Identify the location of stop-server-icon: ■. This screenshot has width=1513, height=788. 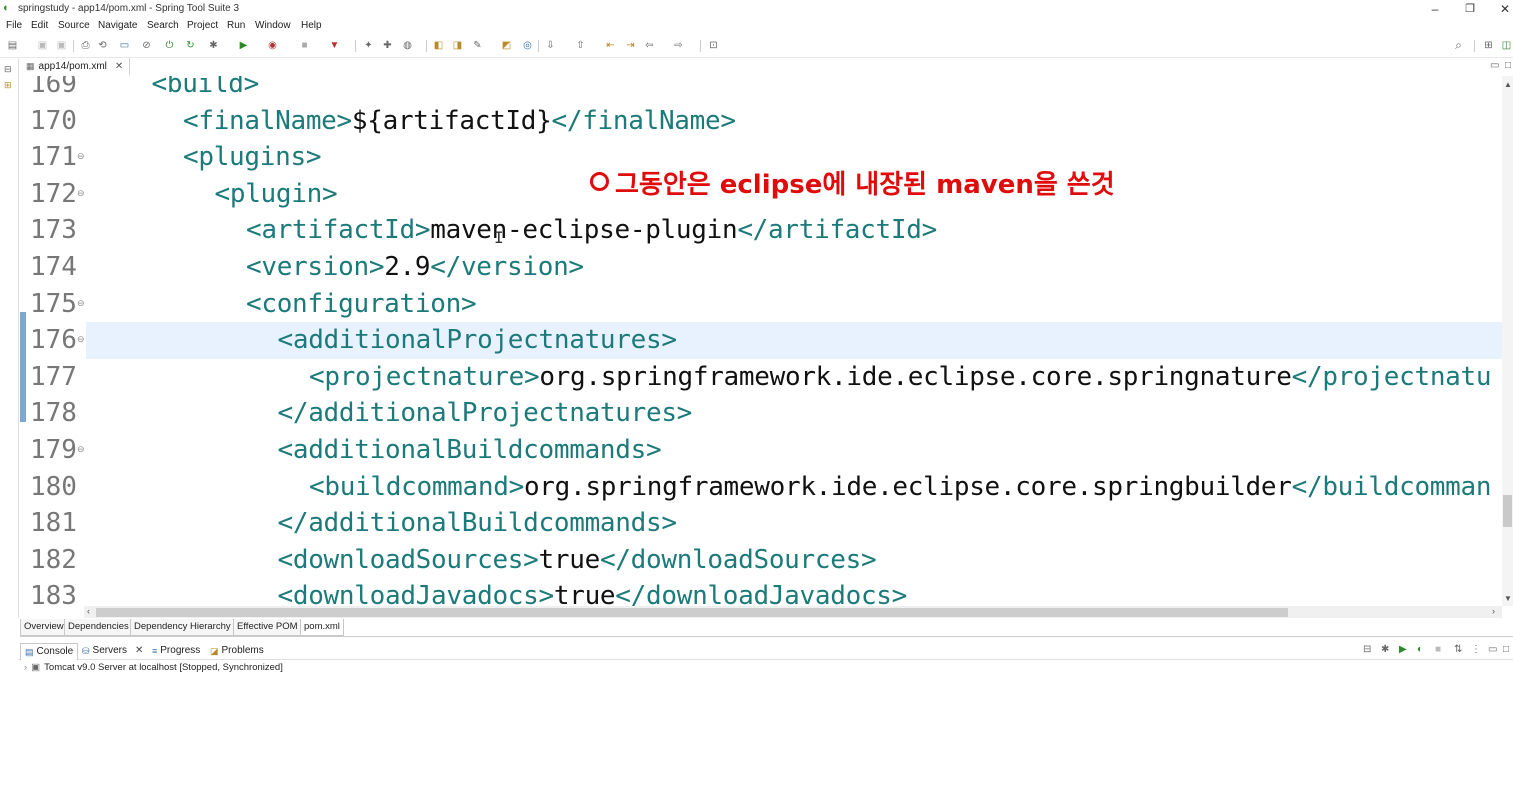
(1438, 649).